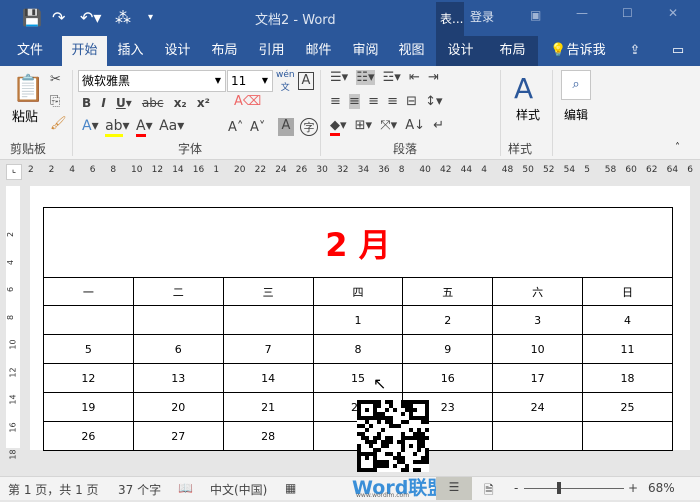  Describe the element at coordinates (559, 488) in the screenshot. I see `zoom-slider-thumb` at that location.